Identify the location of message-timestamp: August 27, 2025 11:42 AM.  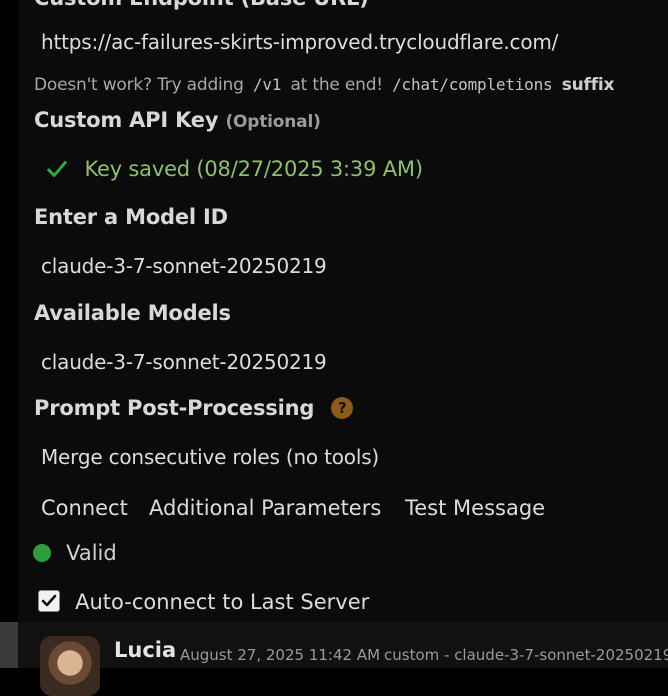
(280, 655).